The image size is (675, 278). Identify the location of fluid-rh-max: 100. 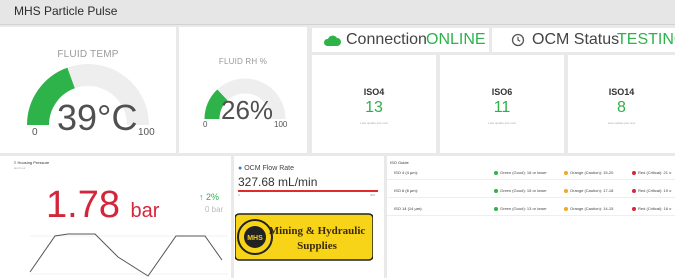
(281, 124).